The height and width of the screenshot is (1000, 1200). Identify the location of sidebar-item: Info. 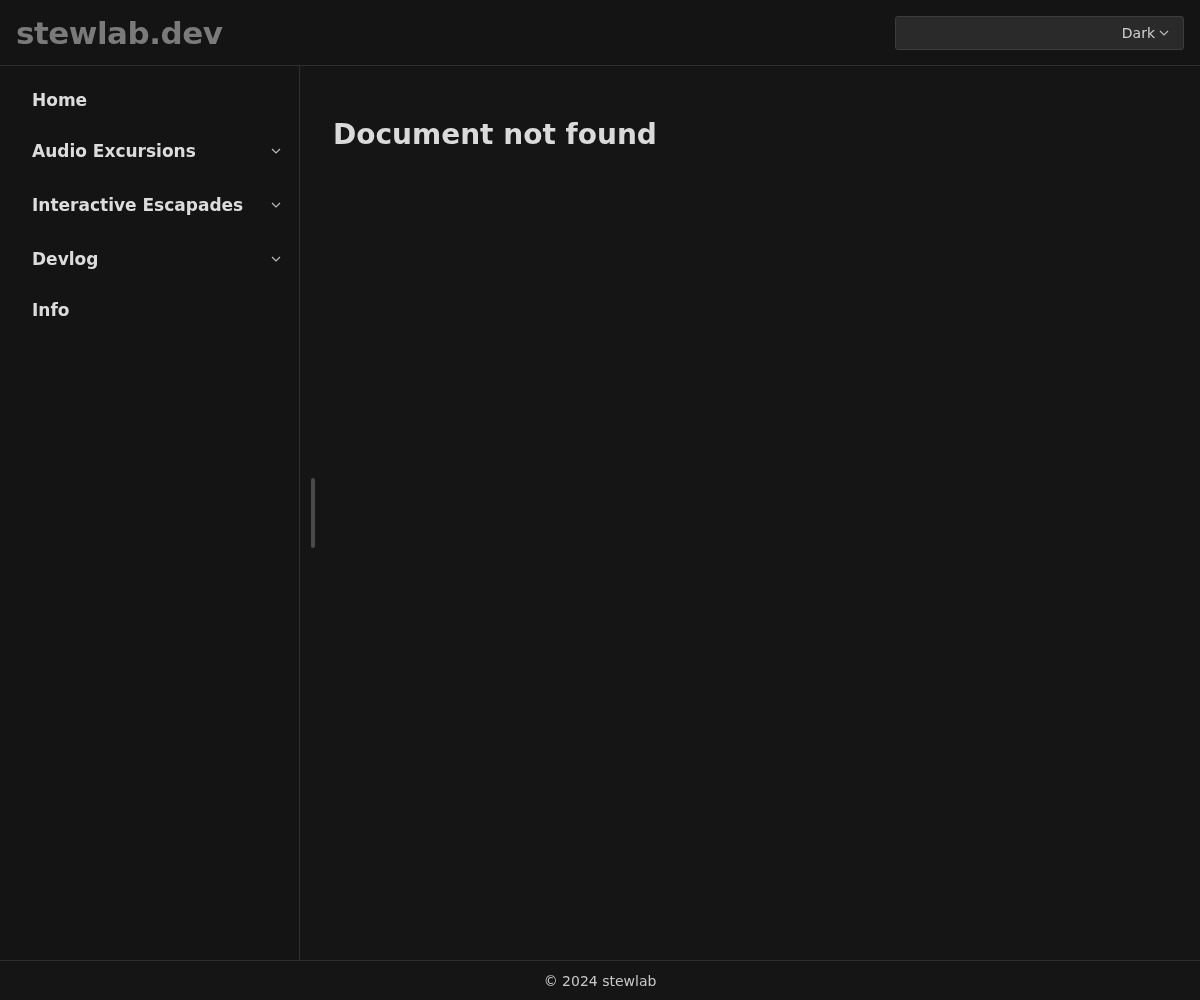
(149, 310).